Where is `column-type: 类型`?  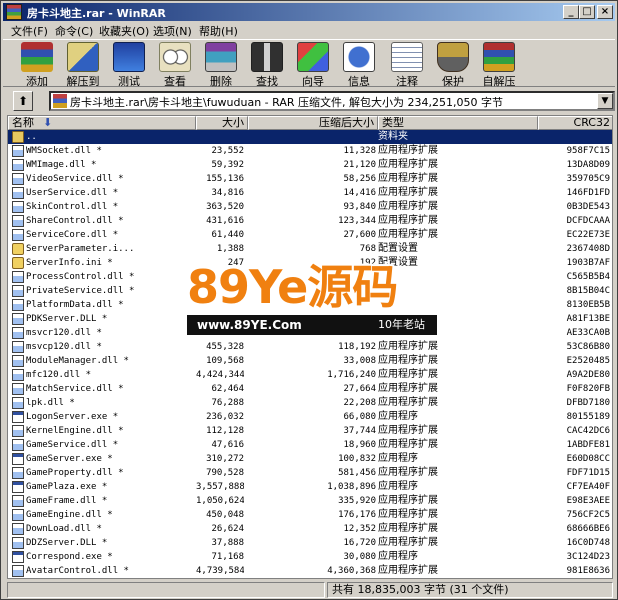 column-type: 类型 is located at coordinates (458, 123).